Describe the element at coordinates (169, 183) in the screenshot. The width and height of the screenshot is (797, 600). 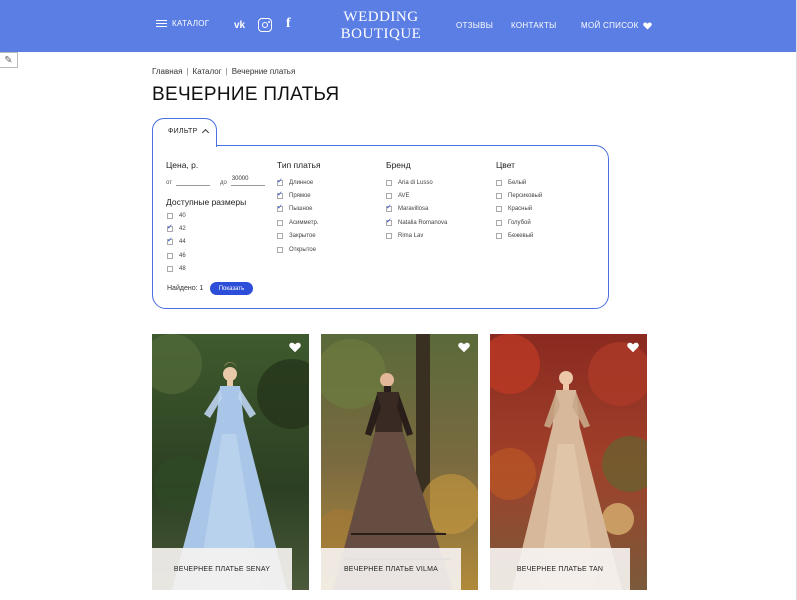
I see `price-from-label: от` at that location.